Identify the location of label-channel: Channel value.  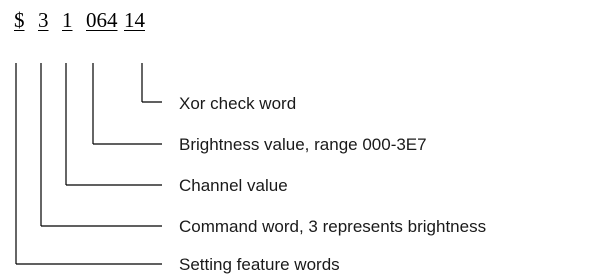
(233, 185).